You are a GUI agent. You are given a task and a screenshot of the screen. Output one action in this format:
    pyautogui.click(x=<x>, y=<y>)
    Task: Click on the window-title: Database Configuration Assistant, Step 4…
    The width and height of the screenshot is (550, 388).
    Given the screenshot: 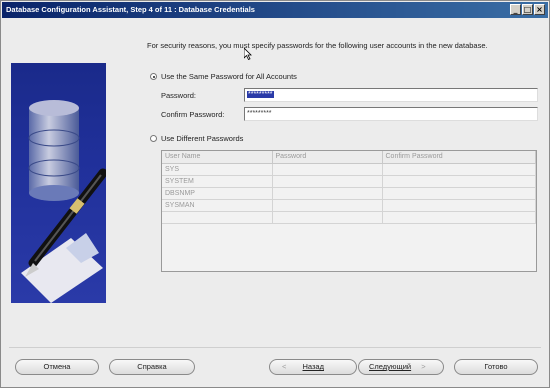 What is the action you would take?
    pyautogui.click(x=130, y=9)
    